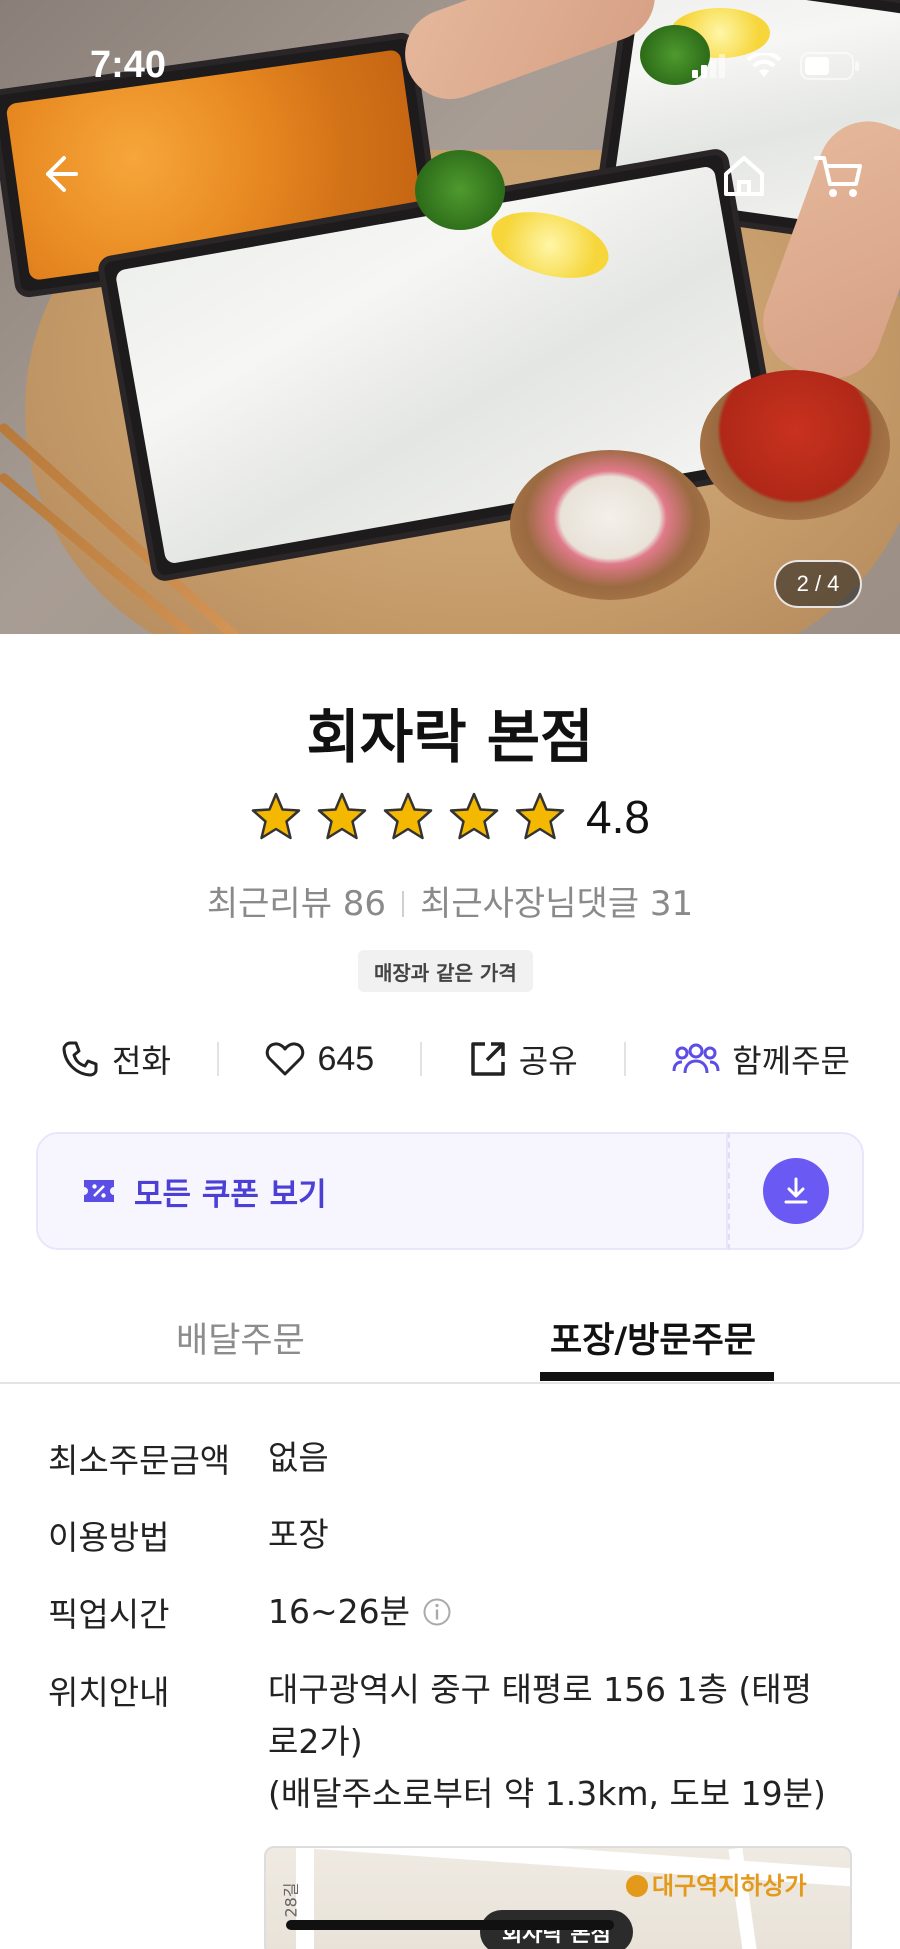 The height and width of the screenshot is (1949, 900). I want to click on action-bar: 전화 645 공유 함께주문, so click(455, 1059).